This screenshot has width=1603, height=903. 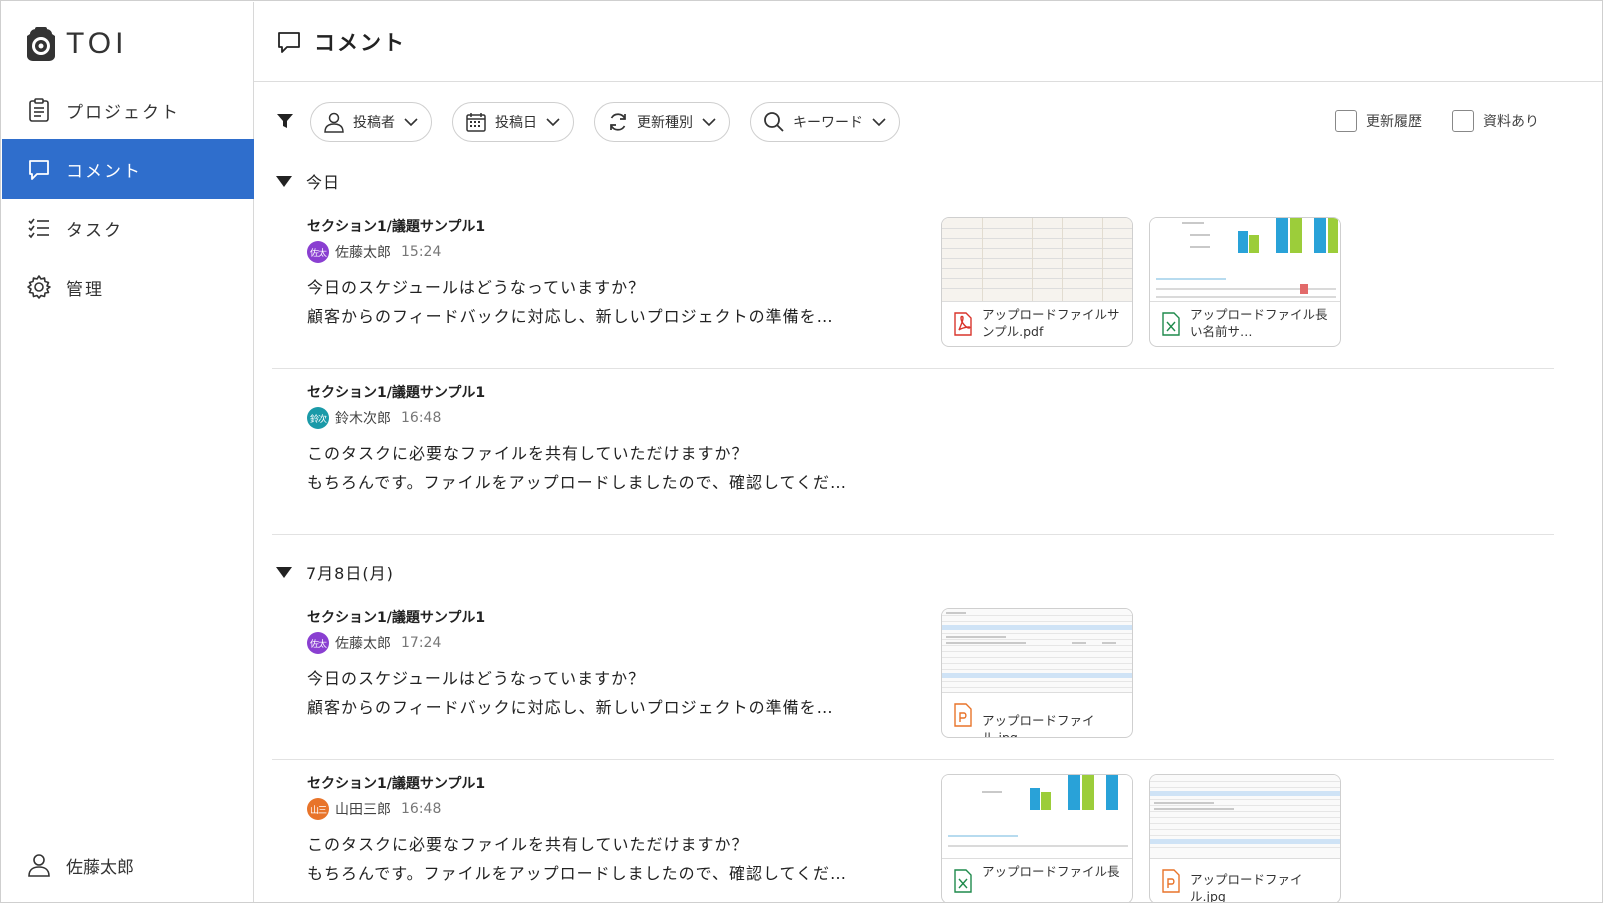 I want to click on comment-meta: 佐太 佐藤太郎 17:24, so click(x=374, y=643).